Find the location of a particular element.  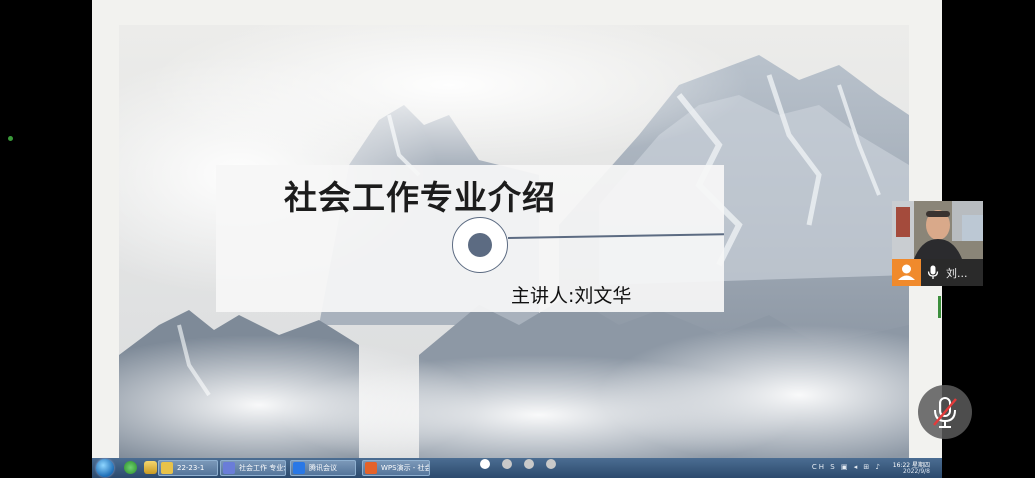

avatar is located at coordinates (906, 272).